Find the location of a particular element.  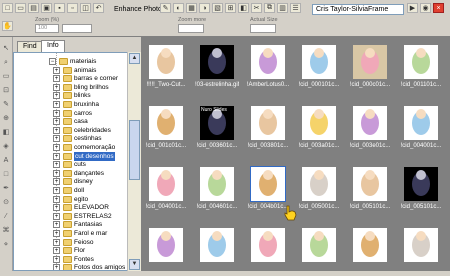

shape-tool-icon: □ is located at coordinates (6, 175).